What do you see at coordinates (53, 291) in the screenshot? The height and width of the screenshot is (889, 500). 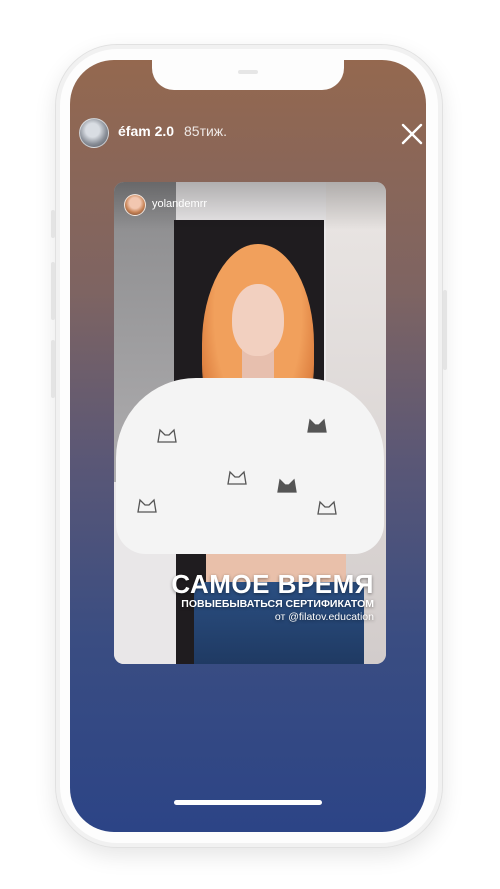 I see `volume-up-button` at bounding box center [53, 291].